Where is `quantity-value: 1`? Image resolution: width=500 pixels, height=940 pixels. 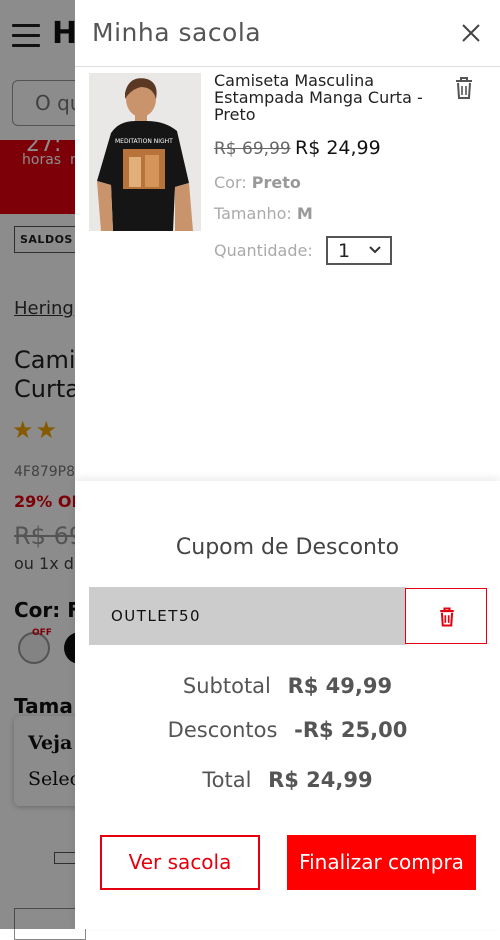
quantity-value: 1 is located at coordinates (344, 251).